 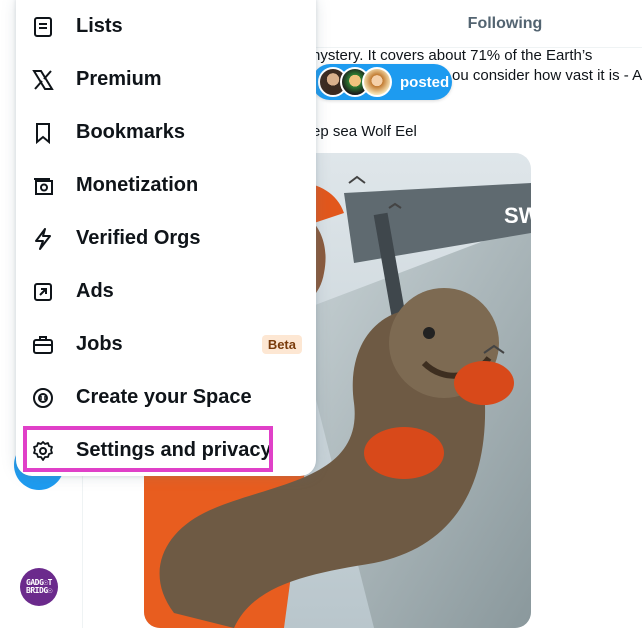 I want to click on menu-item-jobs: Jobs Beta, so click(x=166, y=344).